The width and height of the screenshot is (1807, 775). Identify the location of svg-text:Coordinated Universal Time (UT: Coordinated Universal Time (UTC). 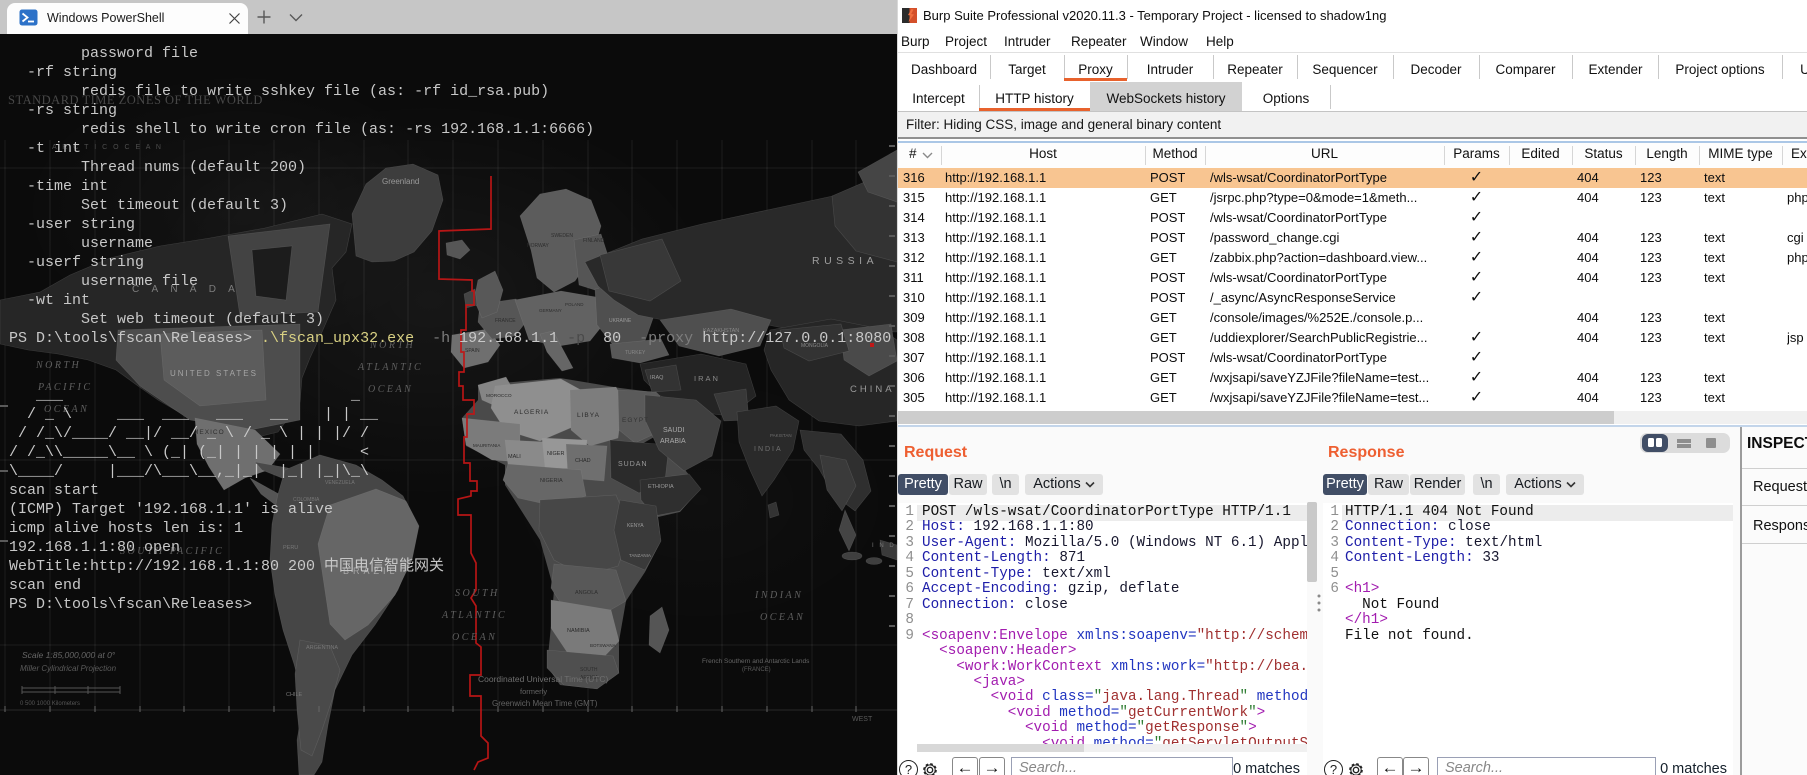
(543, 679).